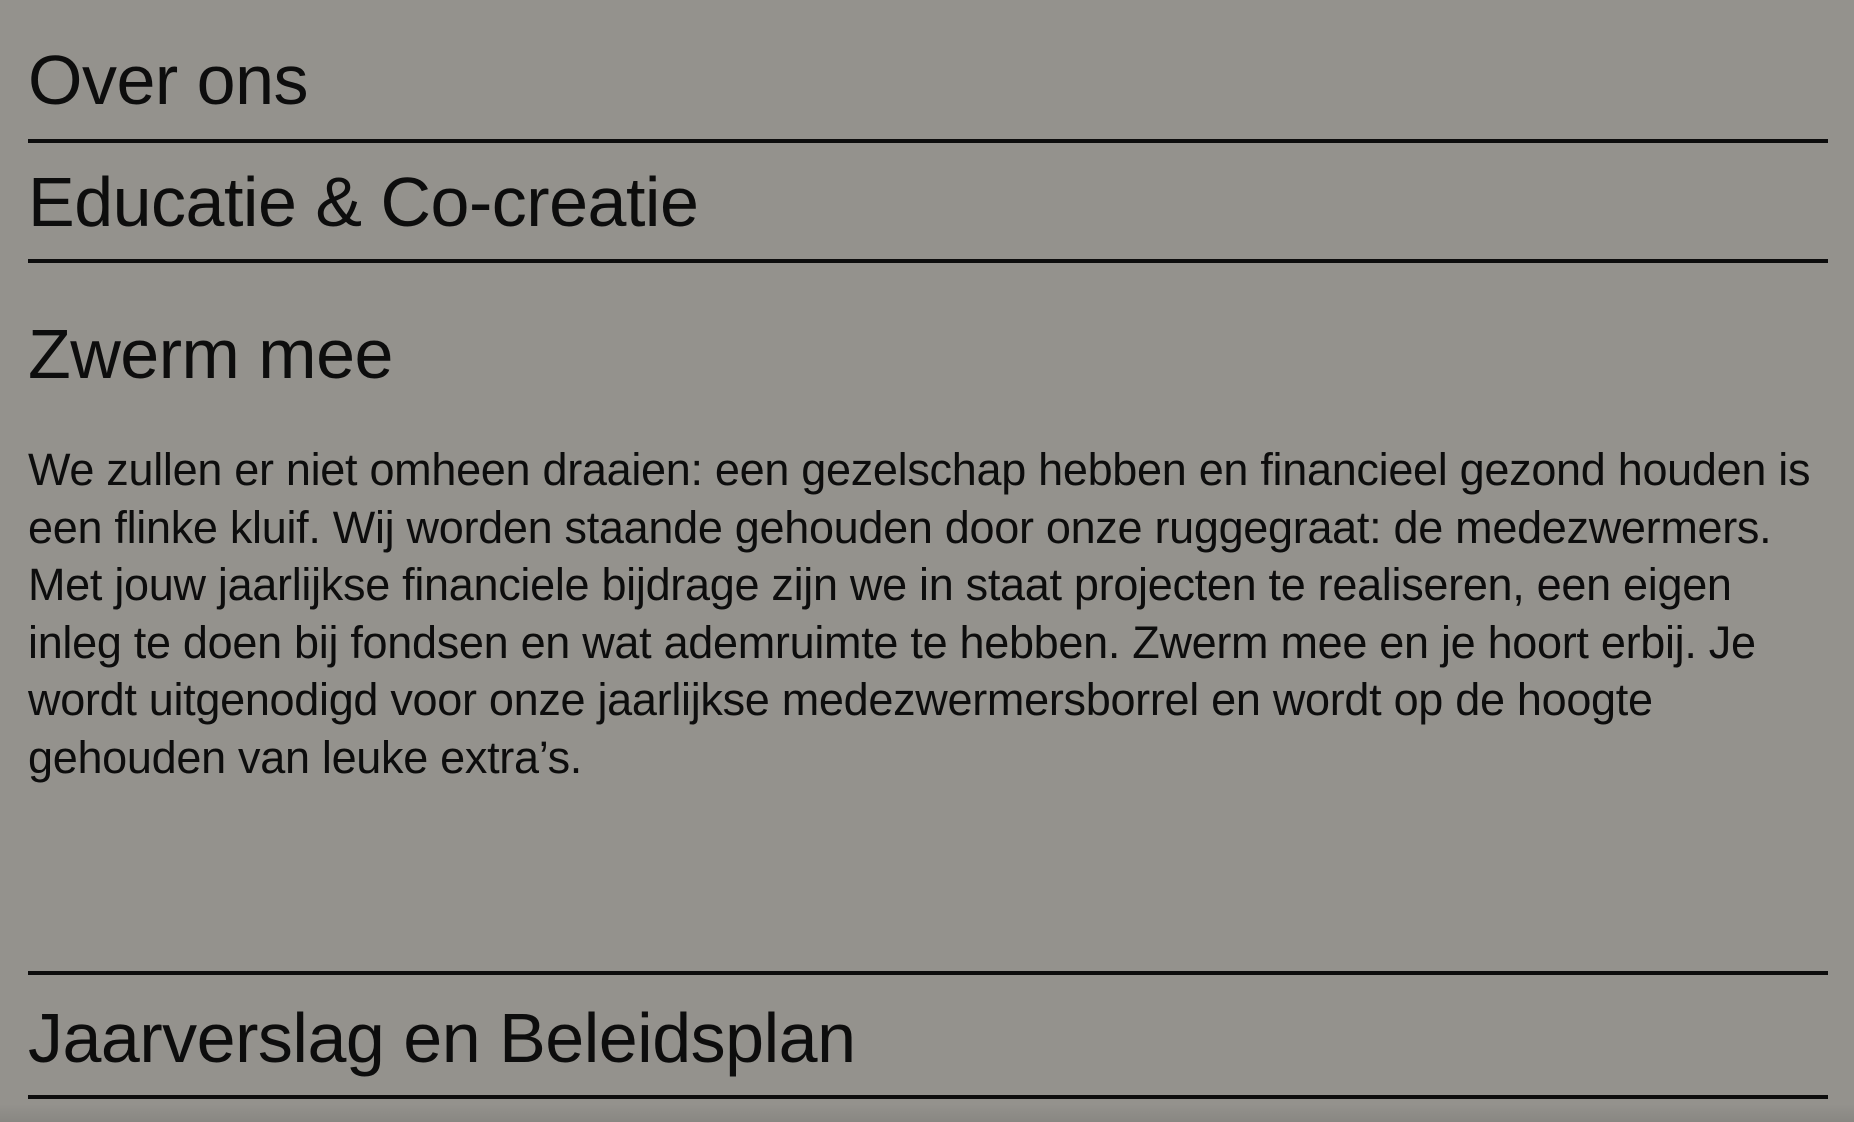  Describe the element at coordinates (442, 1038) in the screenshot. I see `section-title-jaarverslag-beleidsplan: Jaarverslag en Beleidsplan` at that location.